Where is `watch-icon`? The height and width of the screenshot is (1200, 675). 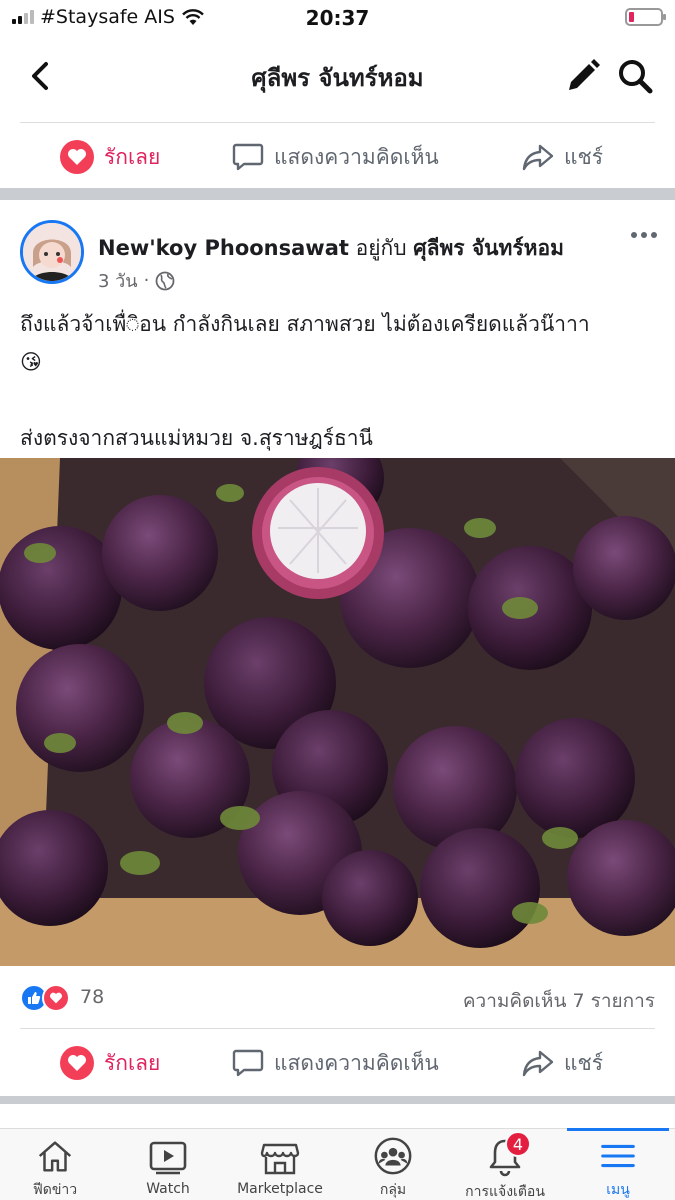 watch-icon is located at coordinates (168, 1158).